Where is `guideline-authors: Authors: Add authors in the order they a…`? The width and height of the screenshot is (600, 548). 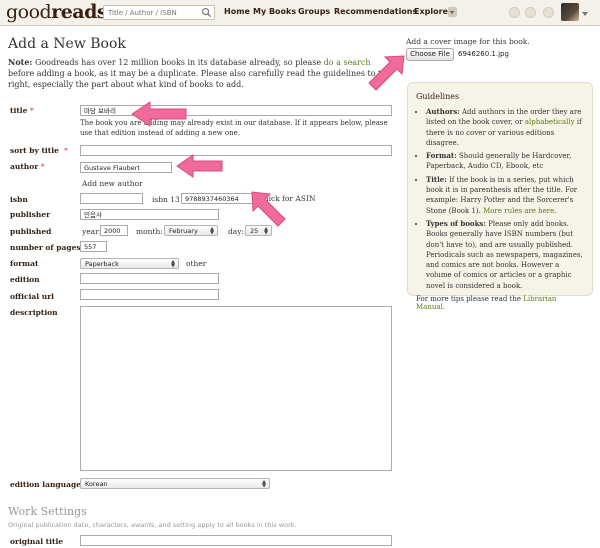
guideline-authors: Authors: Add authors in the order they a… is located at coordinates (505, 127).